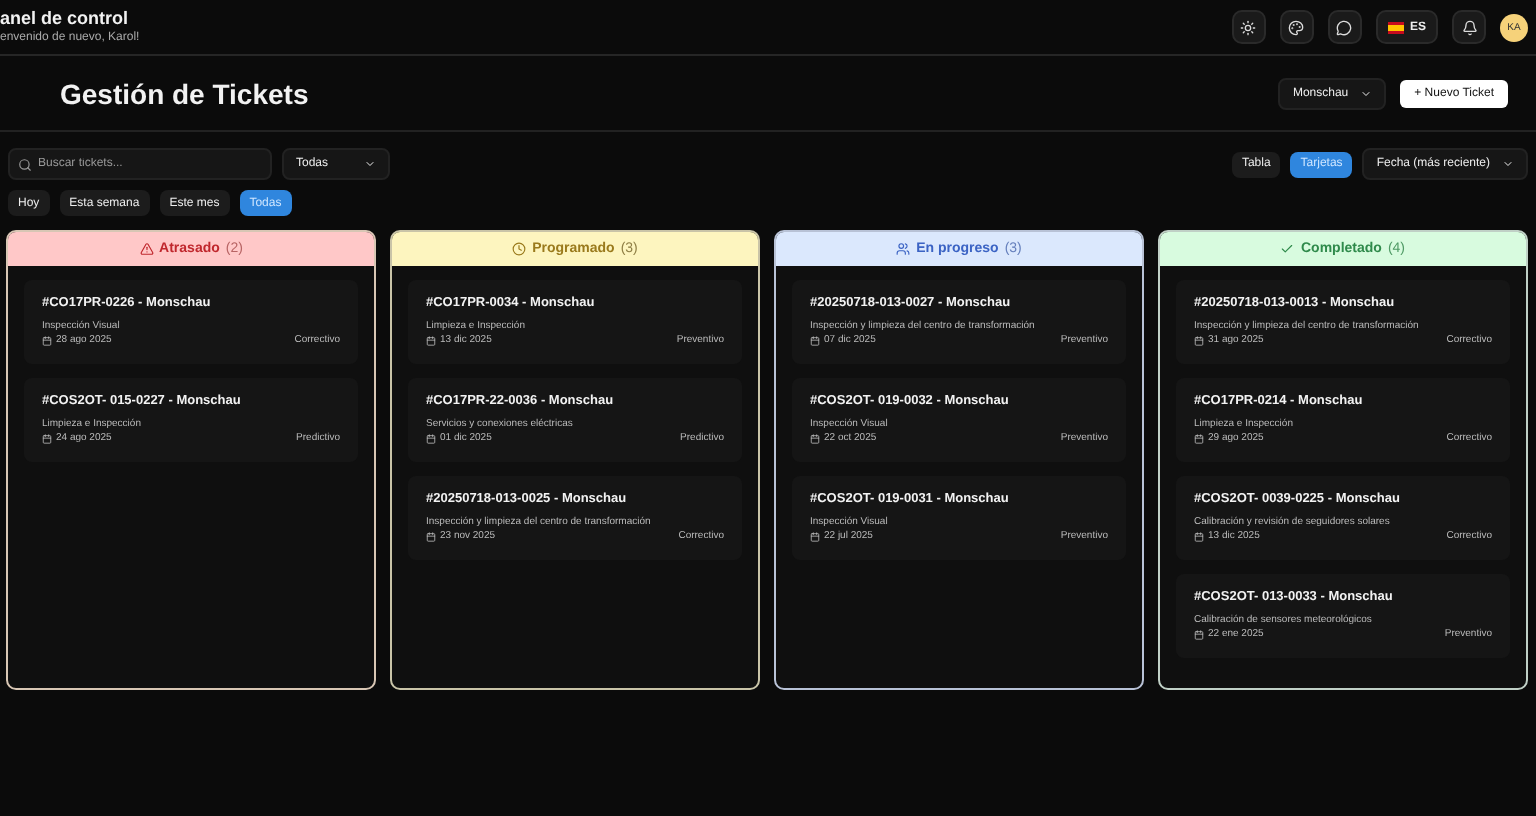 This screenshot has height=816, width=1536. Describe the element at coordinates (519, 249) in the screenshot. I see `clock-icon` at that location.